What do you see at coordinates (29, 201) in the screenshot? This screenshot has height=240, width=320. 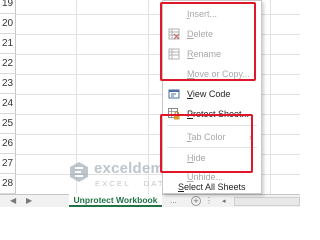 I see `triangle-right-icon: ▶` at bounding box center [29, 201].